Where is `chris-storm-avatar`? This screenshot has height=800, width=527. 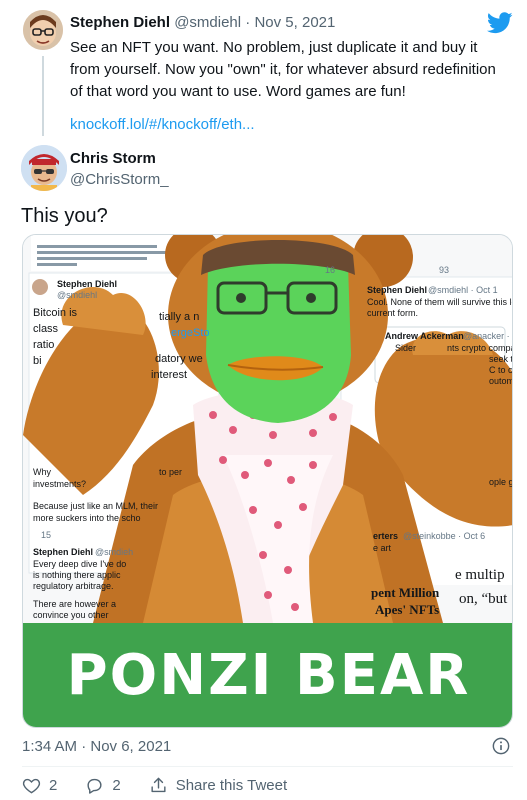 chris-storm-avatar is located at coordinates (44, 168).